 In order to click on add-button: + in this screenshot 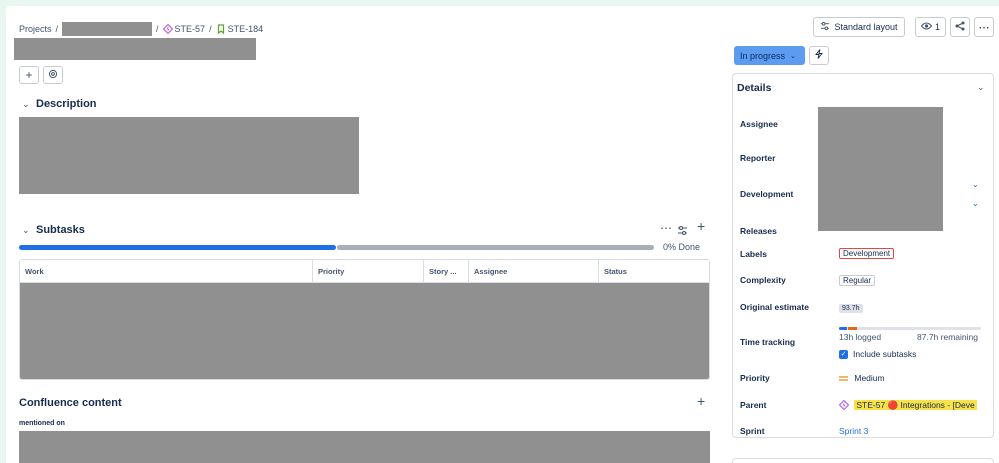, I will do `click(29, 75)`.